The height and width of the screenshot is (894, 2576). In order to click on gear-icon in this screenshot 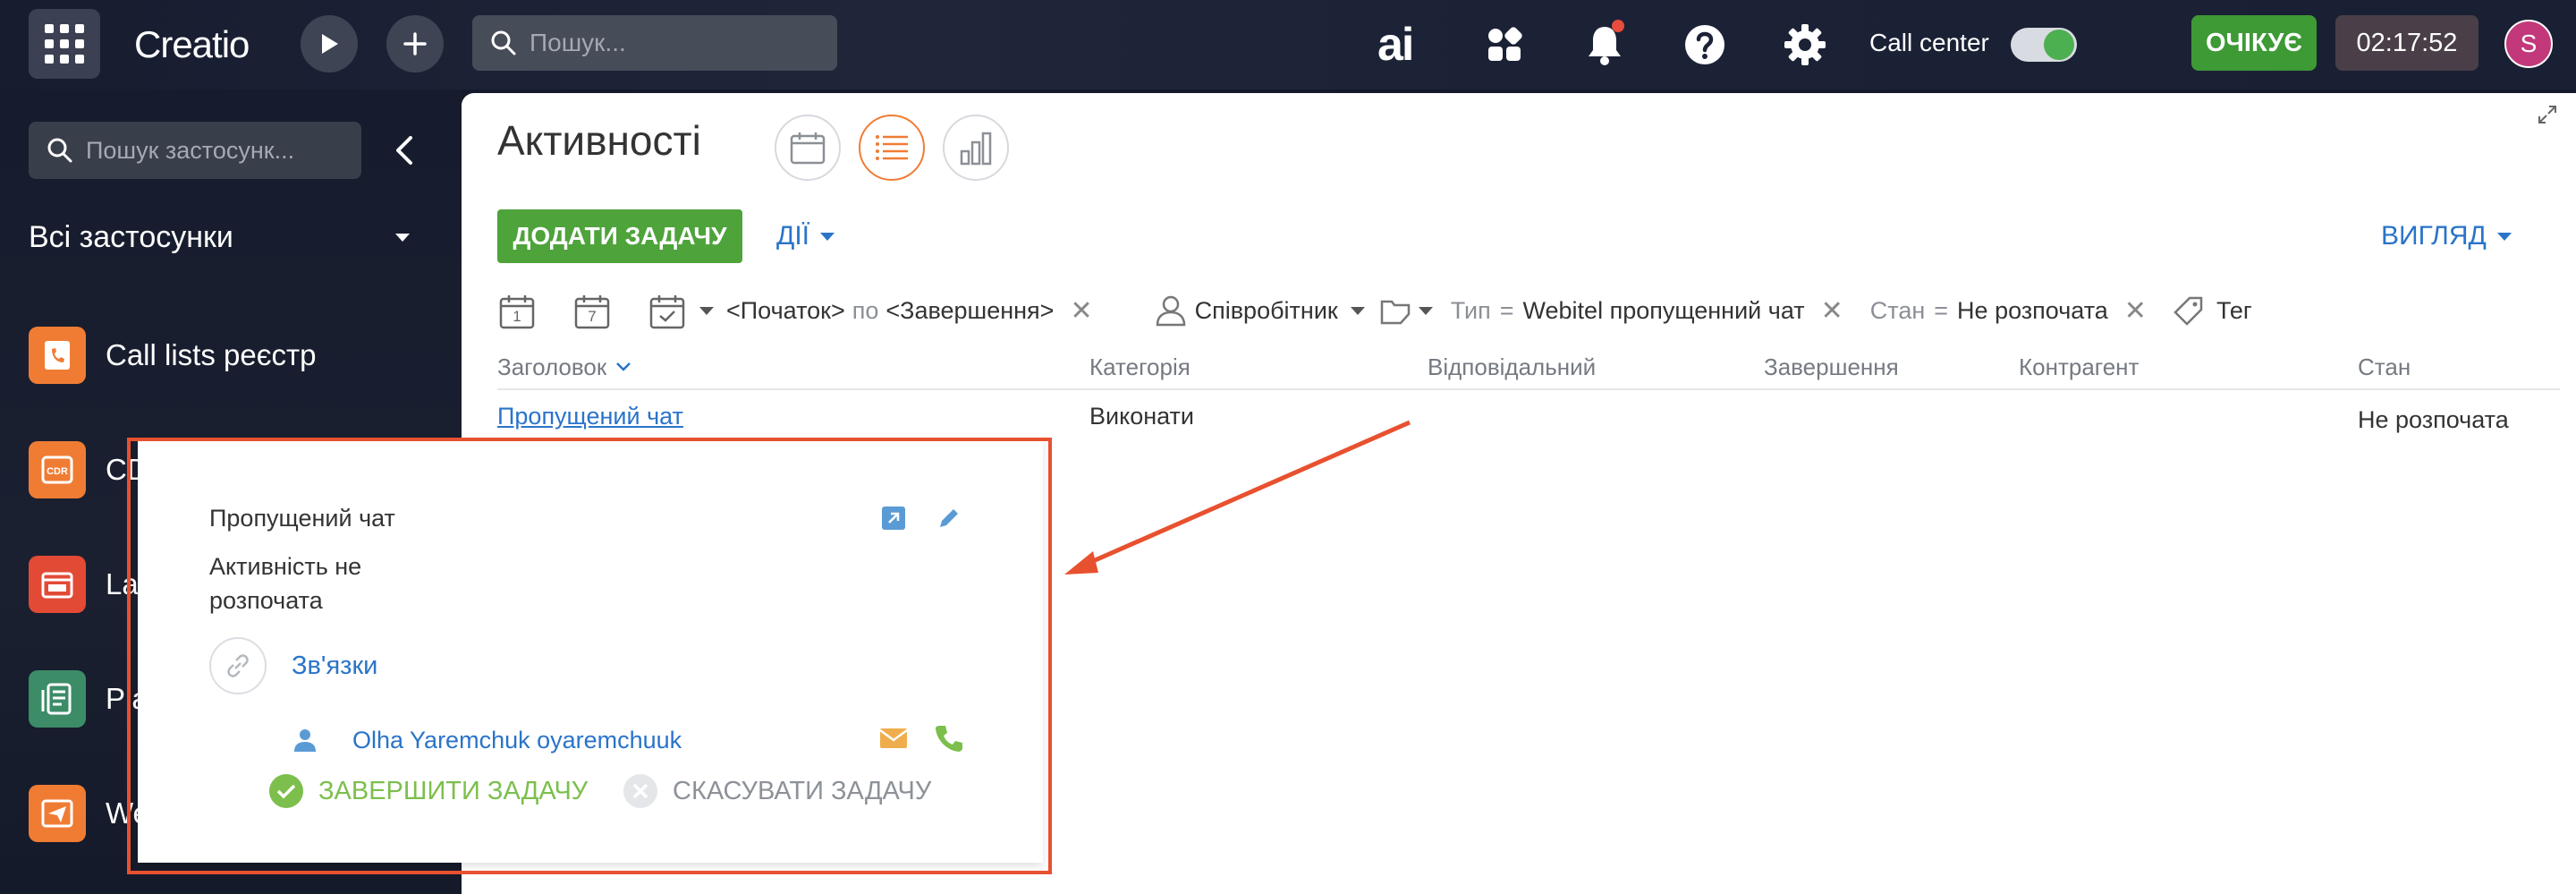, I will do `click(1805, 44)`.